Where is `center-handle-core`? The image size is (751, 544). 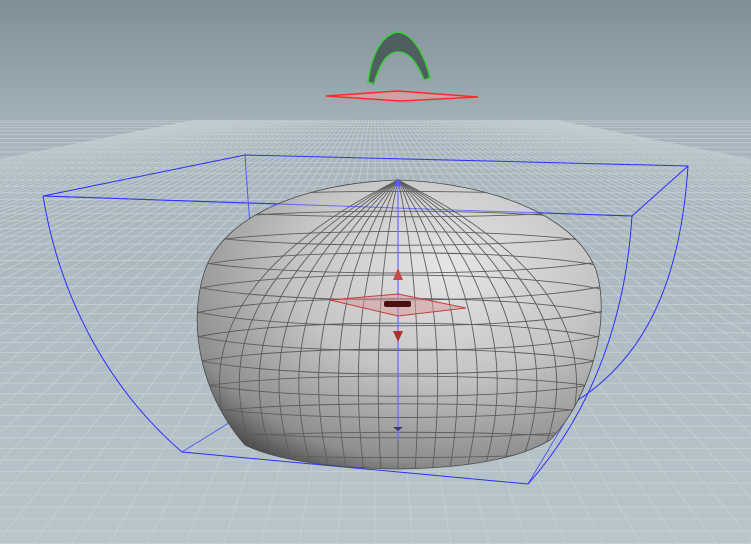 center-handle-core is located at coordinates (397, 304).